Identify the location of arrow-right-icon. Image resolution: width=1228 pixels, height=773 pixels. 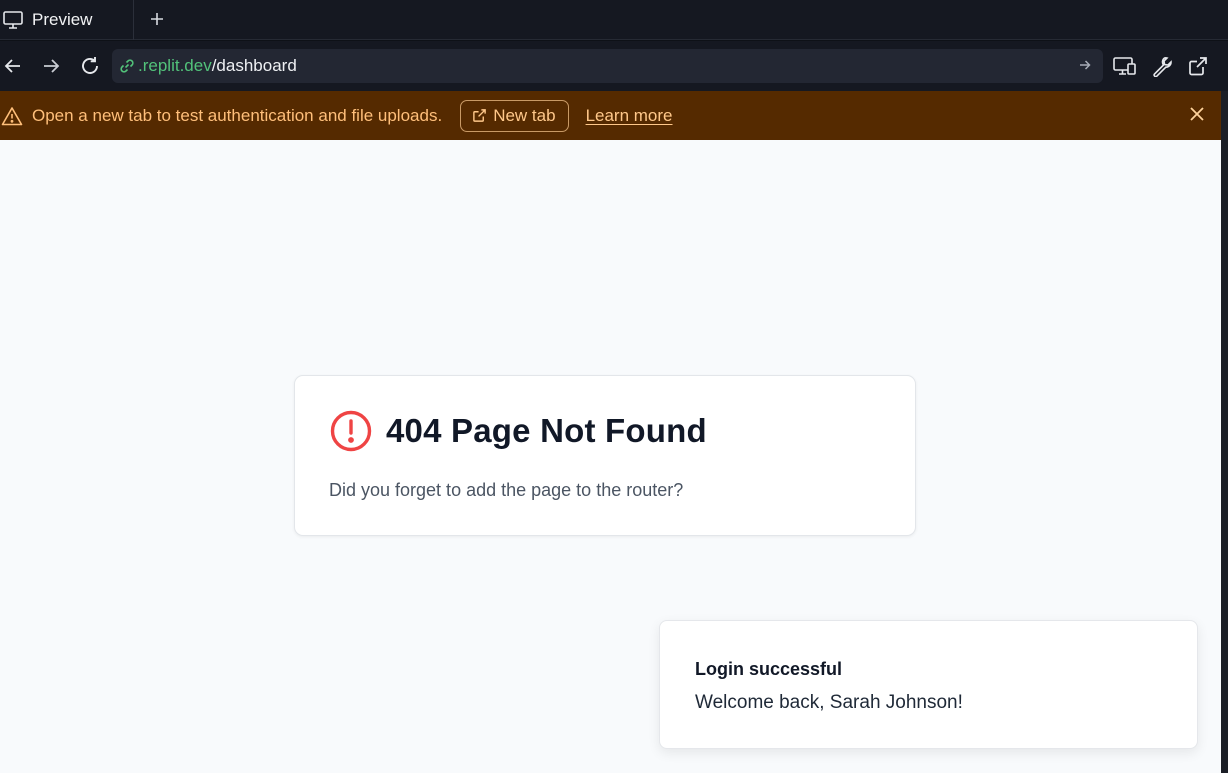
(52, 66).